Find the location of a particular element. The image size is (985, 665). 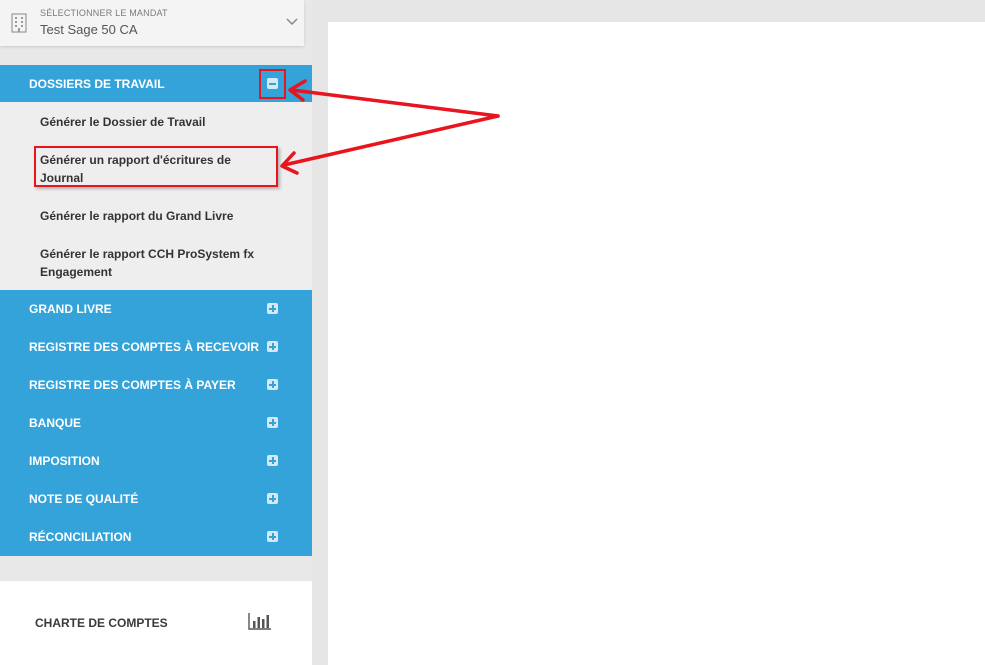

section-comptes-payer: REGISTRE DES COMPTES À PAYER is located at coordinates (156, 385).